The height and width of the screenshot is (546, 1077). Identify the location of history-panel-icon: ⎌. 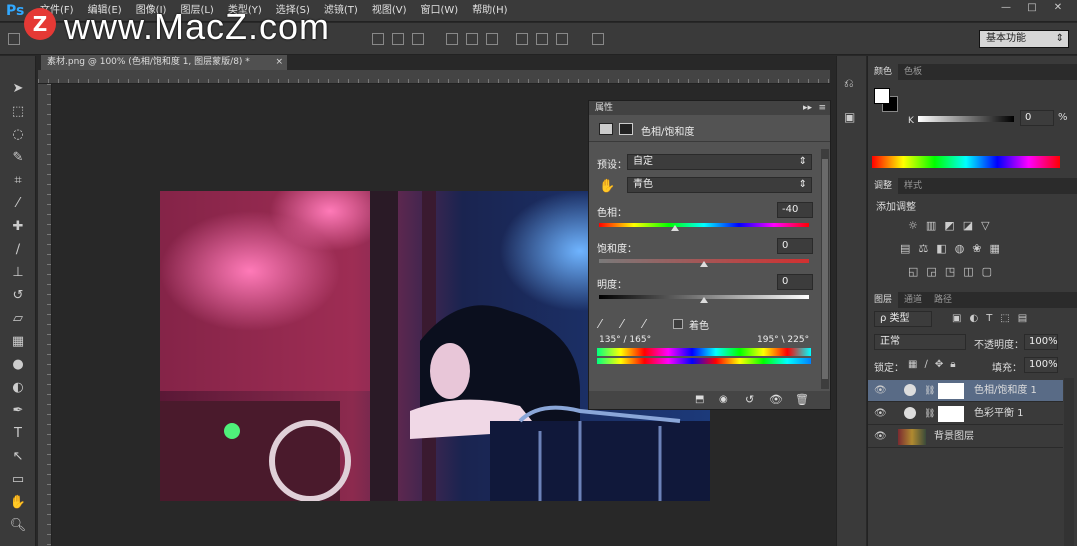
(849, 83).